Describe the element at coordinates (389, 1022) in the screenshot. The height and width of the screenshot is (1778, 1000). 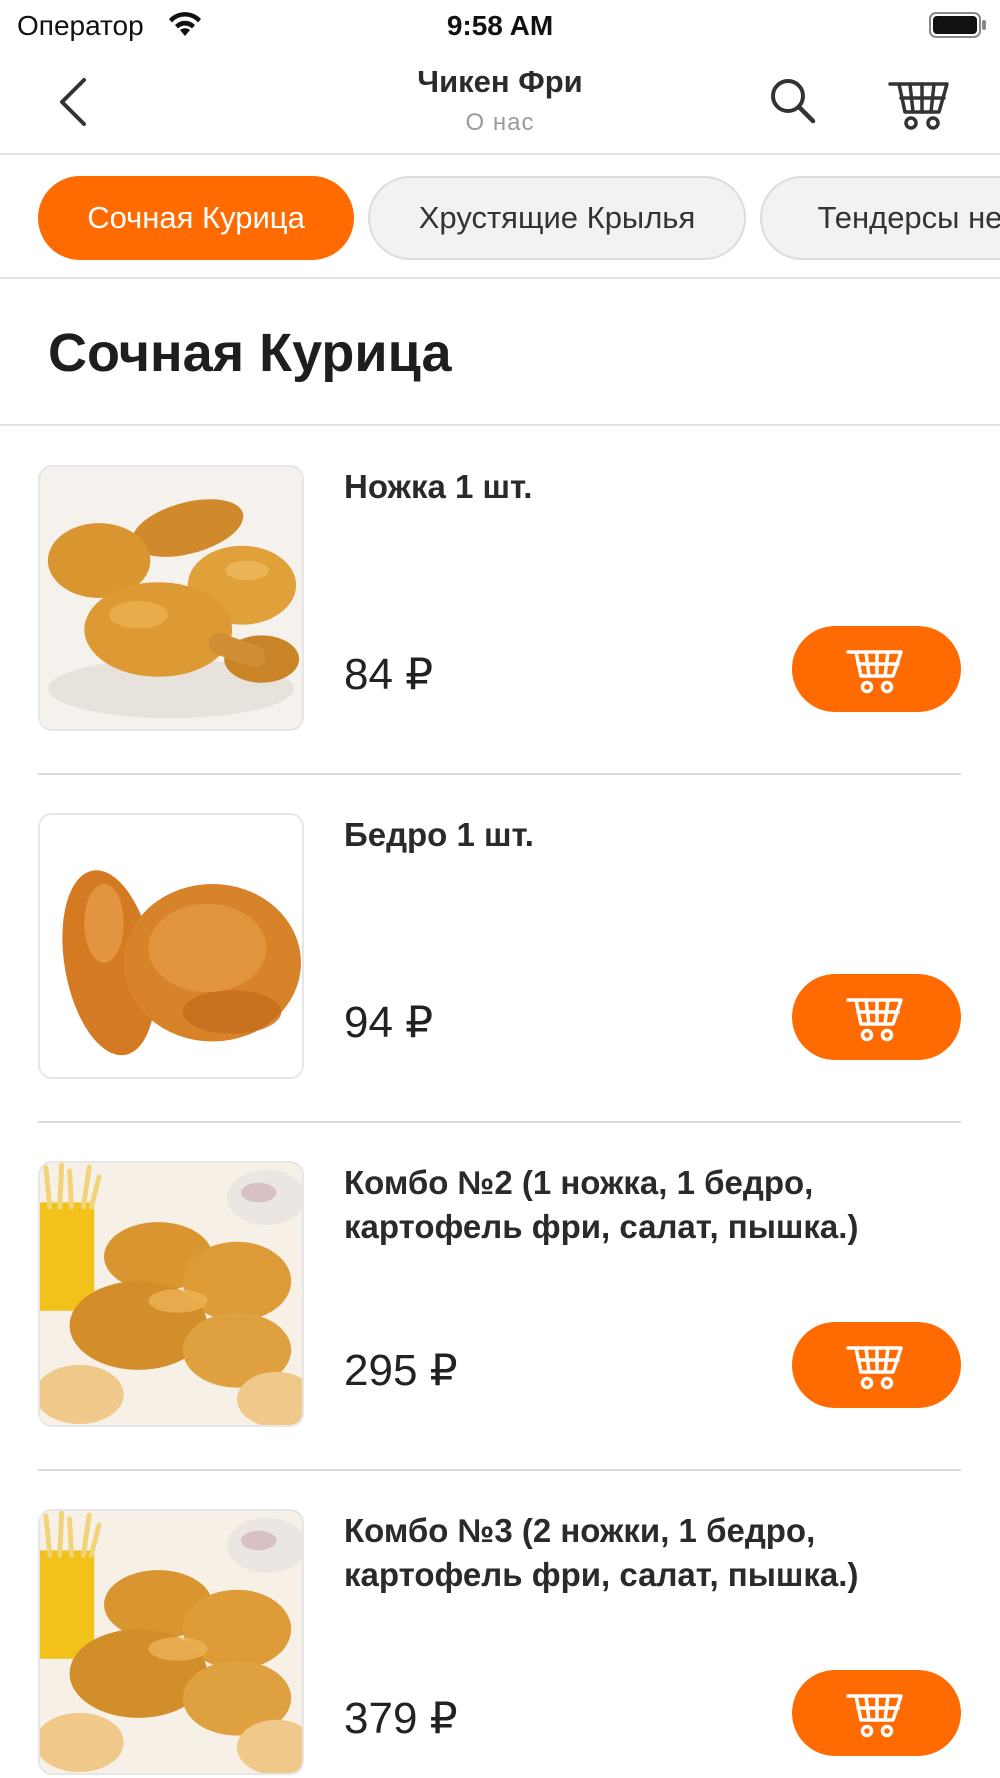
I see `product-price: 94 ₽` at that location.